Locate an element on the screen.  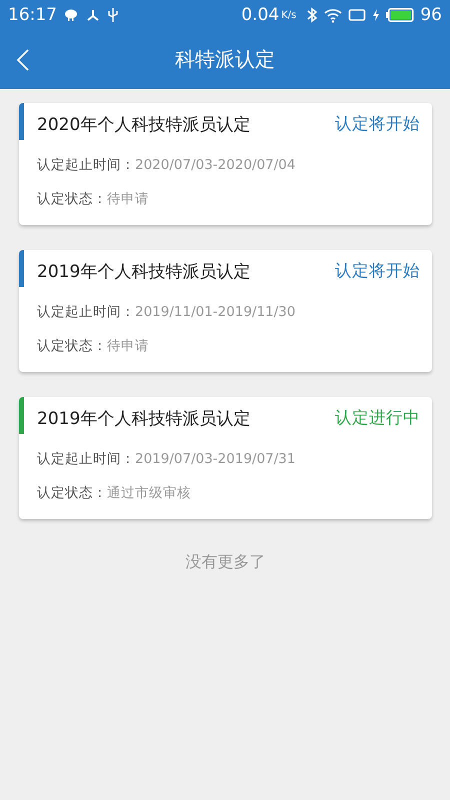
card-title: 2020年个人科技特派员认定 is located at coordinates (143, 125).